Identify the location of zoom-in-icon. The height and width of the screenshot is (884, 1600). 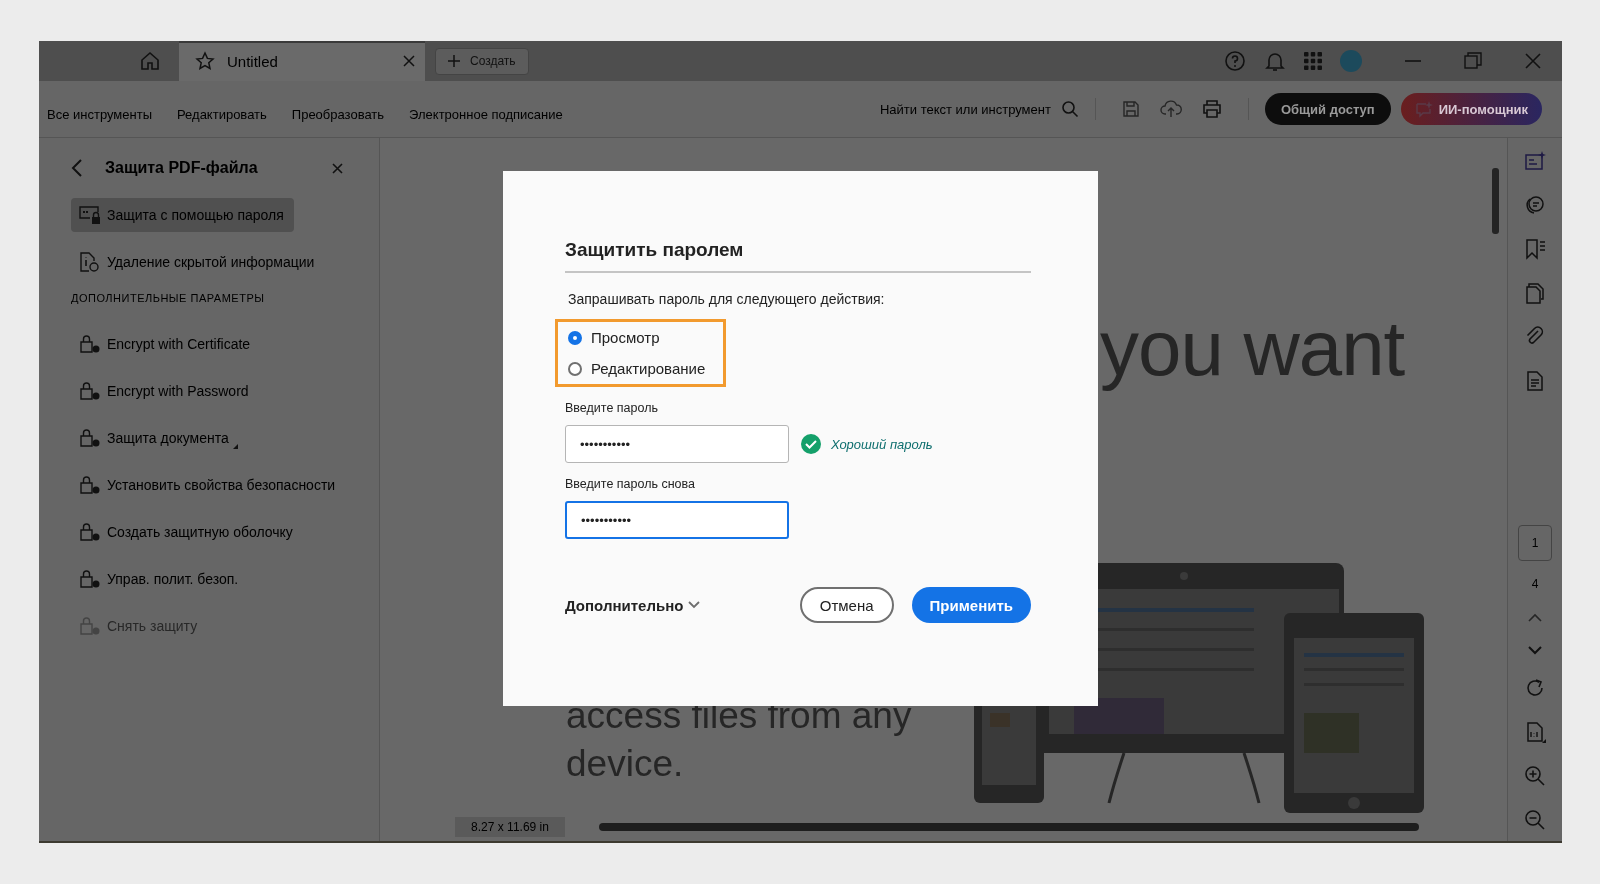
(1535, 776).